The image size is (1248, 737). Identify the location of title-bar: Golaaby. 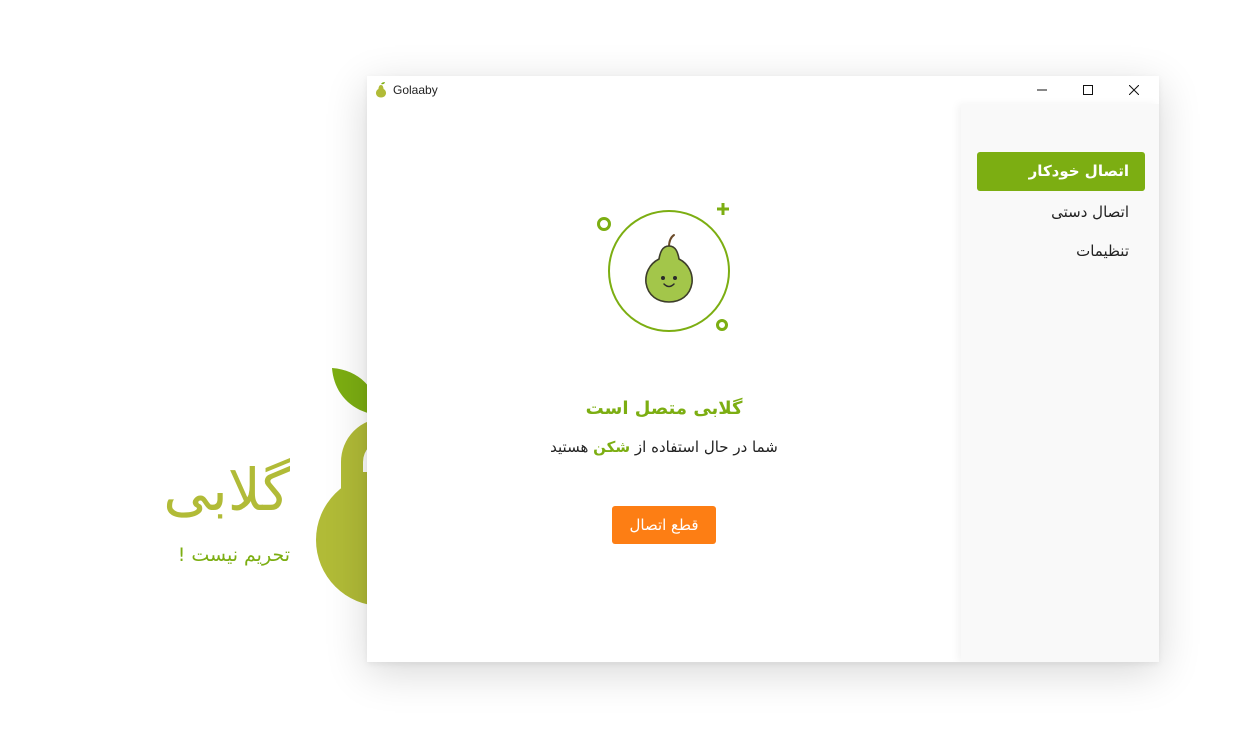
(763, 90).